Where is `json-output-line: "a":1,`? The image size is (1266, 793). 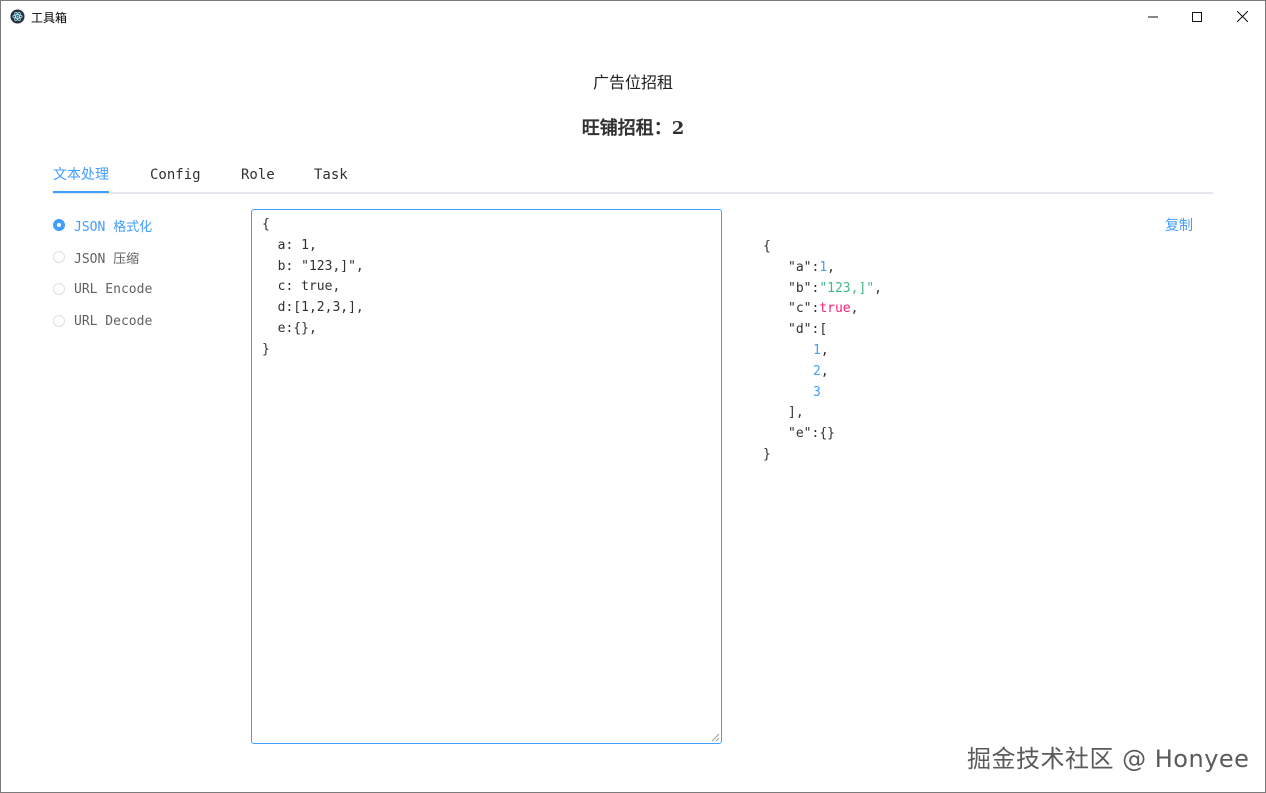 json-output-line: "a":1, is located at coordinates (822, 268).